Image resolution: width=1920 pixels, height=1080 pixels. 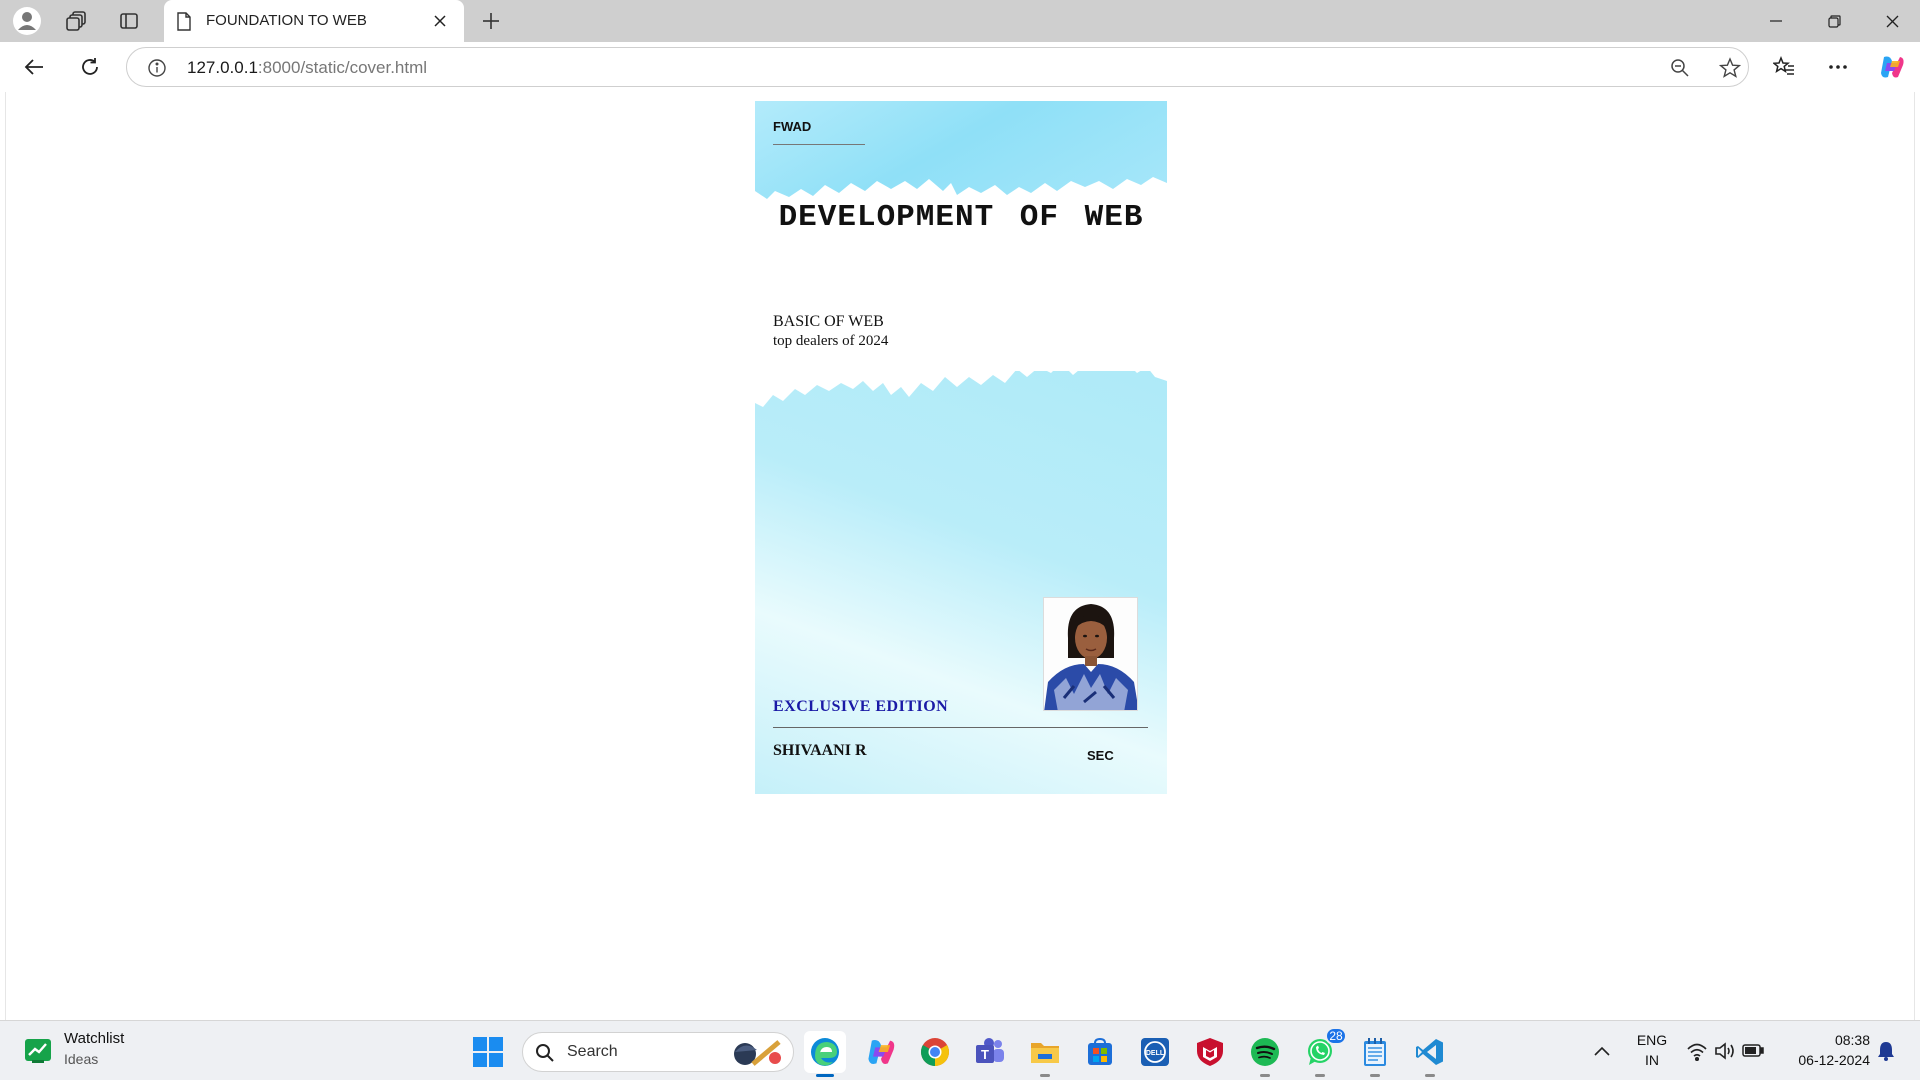 I want to click on new-tab-button, so click(x=491, y=21).